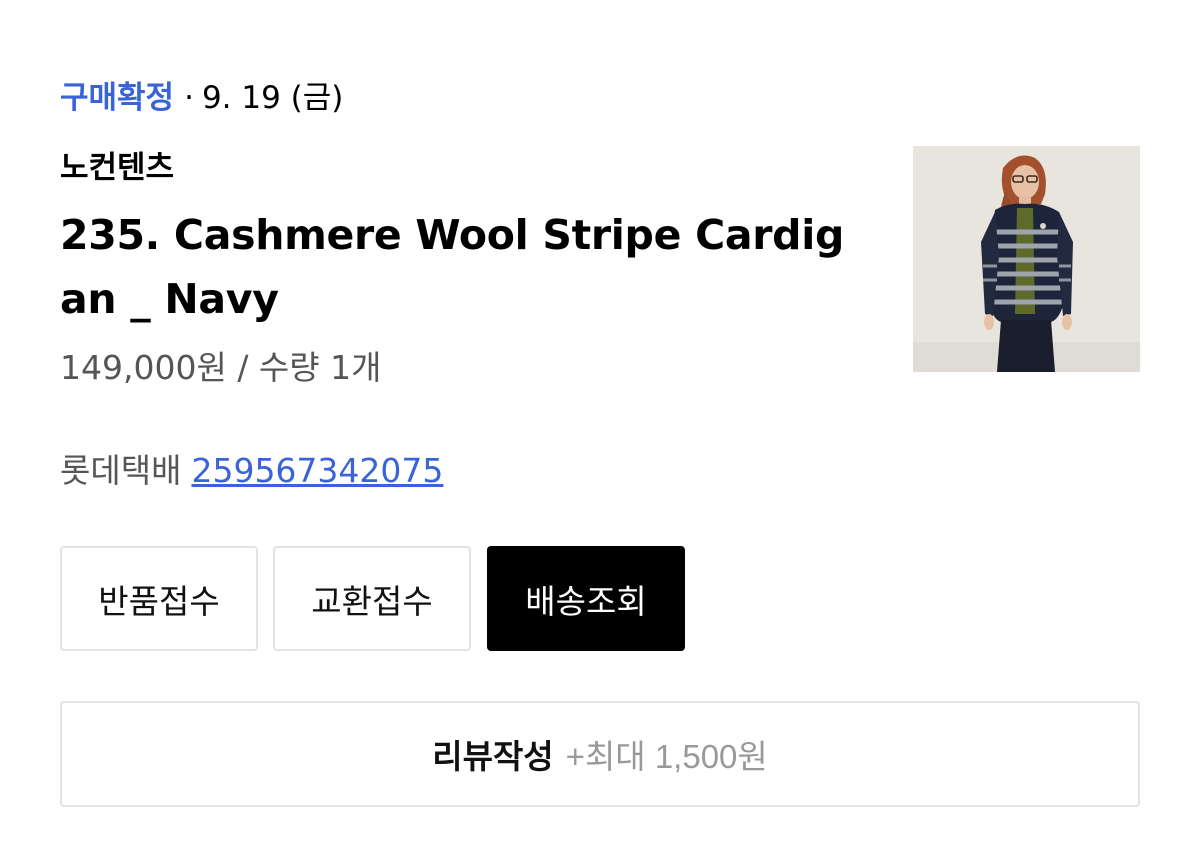  I want to click on carrier-name: 롯데택배, so click(121, 470).